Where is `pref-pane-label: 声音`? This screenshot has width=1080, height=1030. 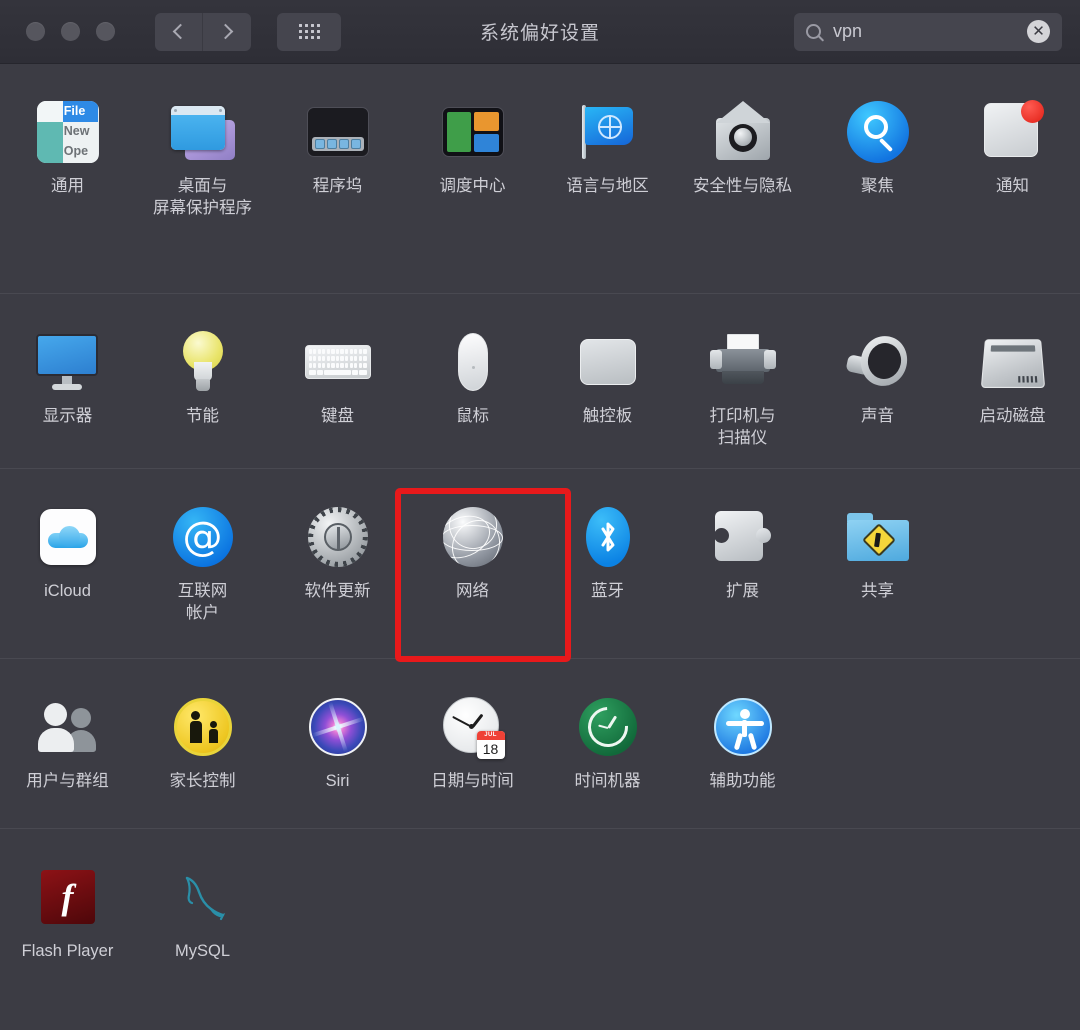 pref-pane-label: 声音 is located at coordinates (877, 416).